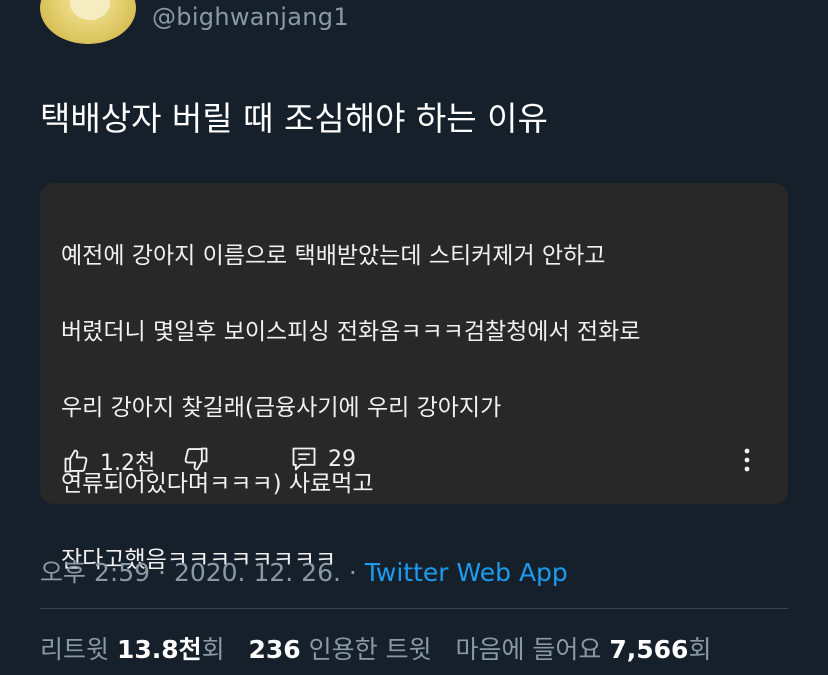 Image resolution: width=828 pixels, height=675 pixels. What do you see at coordinates (342, 459) in the screenshot?
I see `reply-count: 29` at bounding box center [342, 459].